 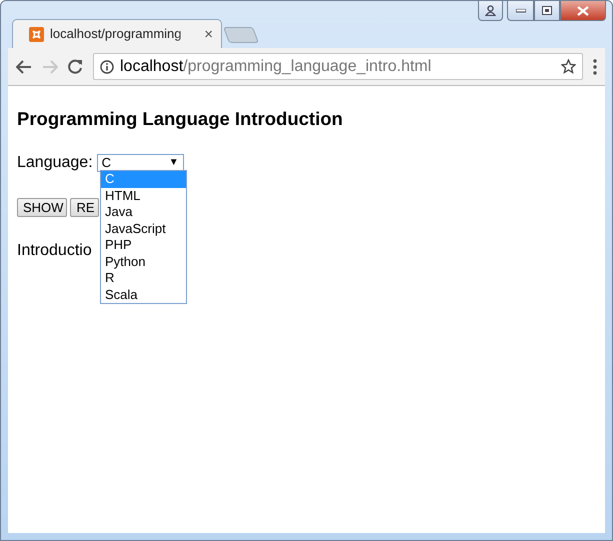 I want to click on dropdown-option: JavaScript, so click(x=143, y=228).